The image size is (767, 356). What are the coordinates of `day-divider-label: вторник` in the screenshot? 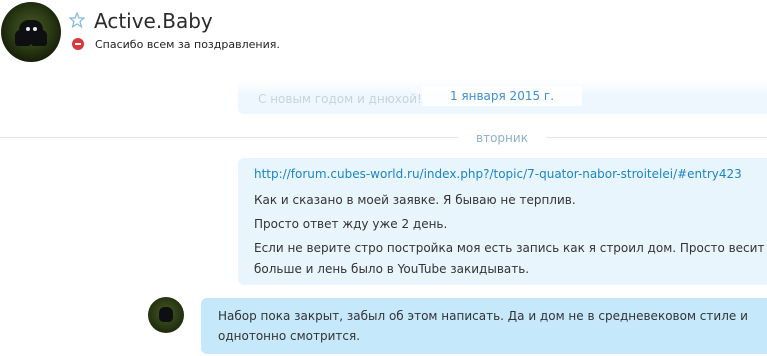 It's located at (502, 138).